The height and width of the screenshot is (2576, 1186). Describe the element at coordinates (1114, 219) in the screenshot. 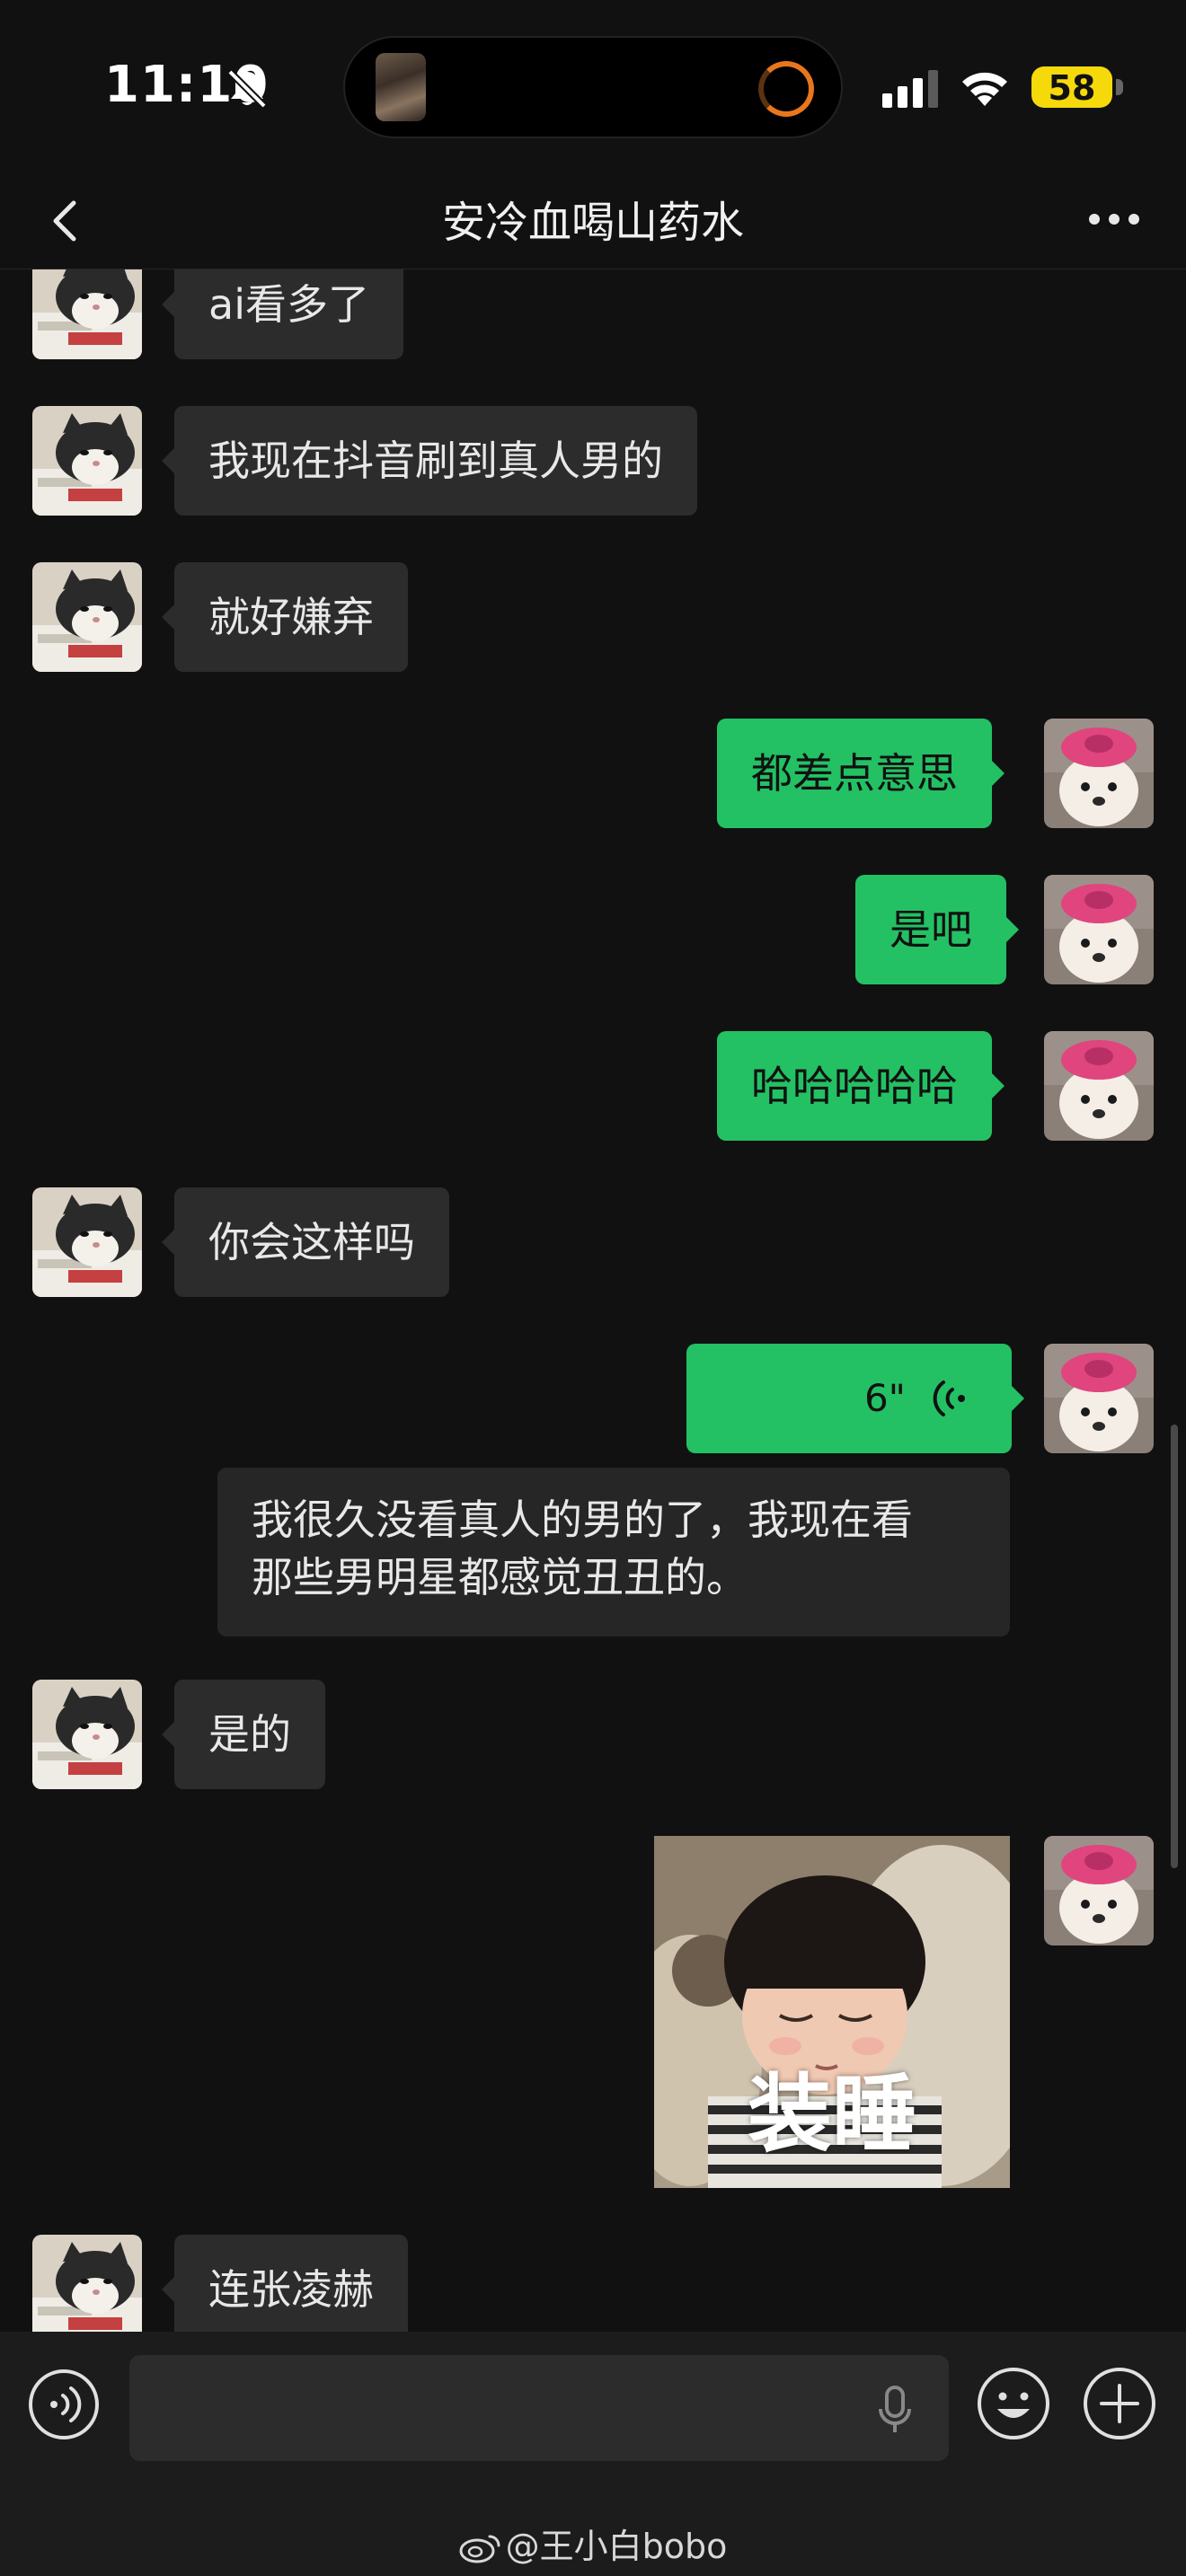

I see `more-options-icon` at that location.